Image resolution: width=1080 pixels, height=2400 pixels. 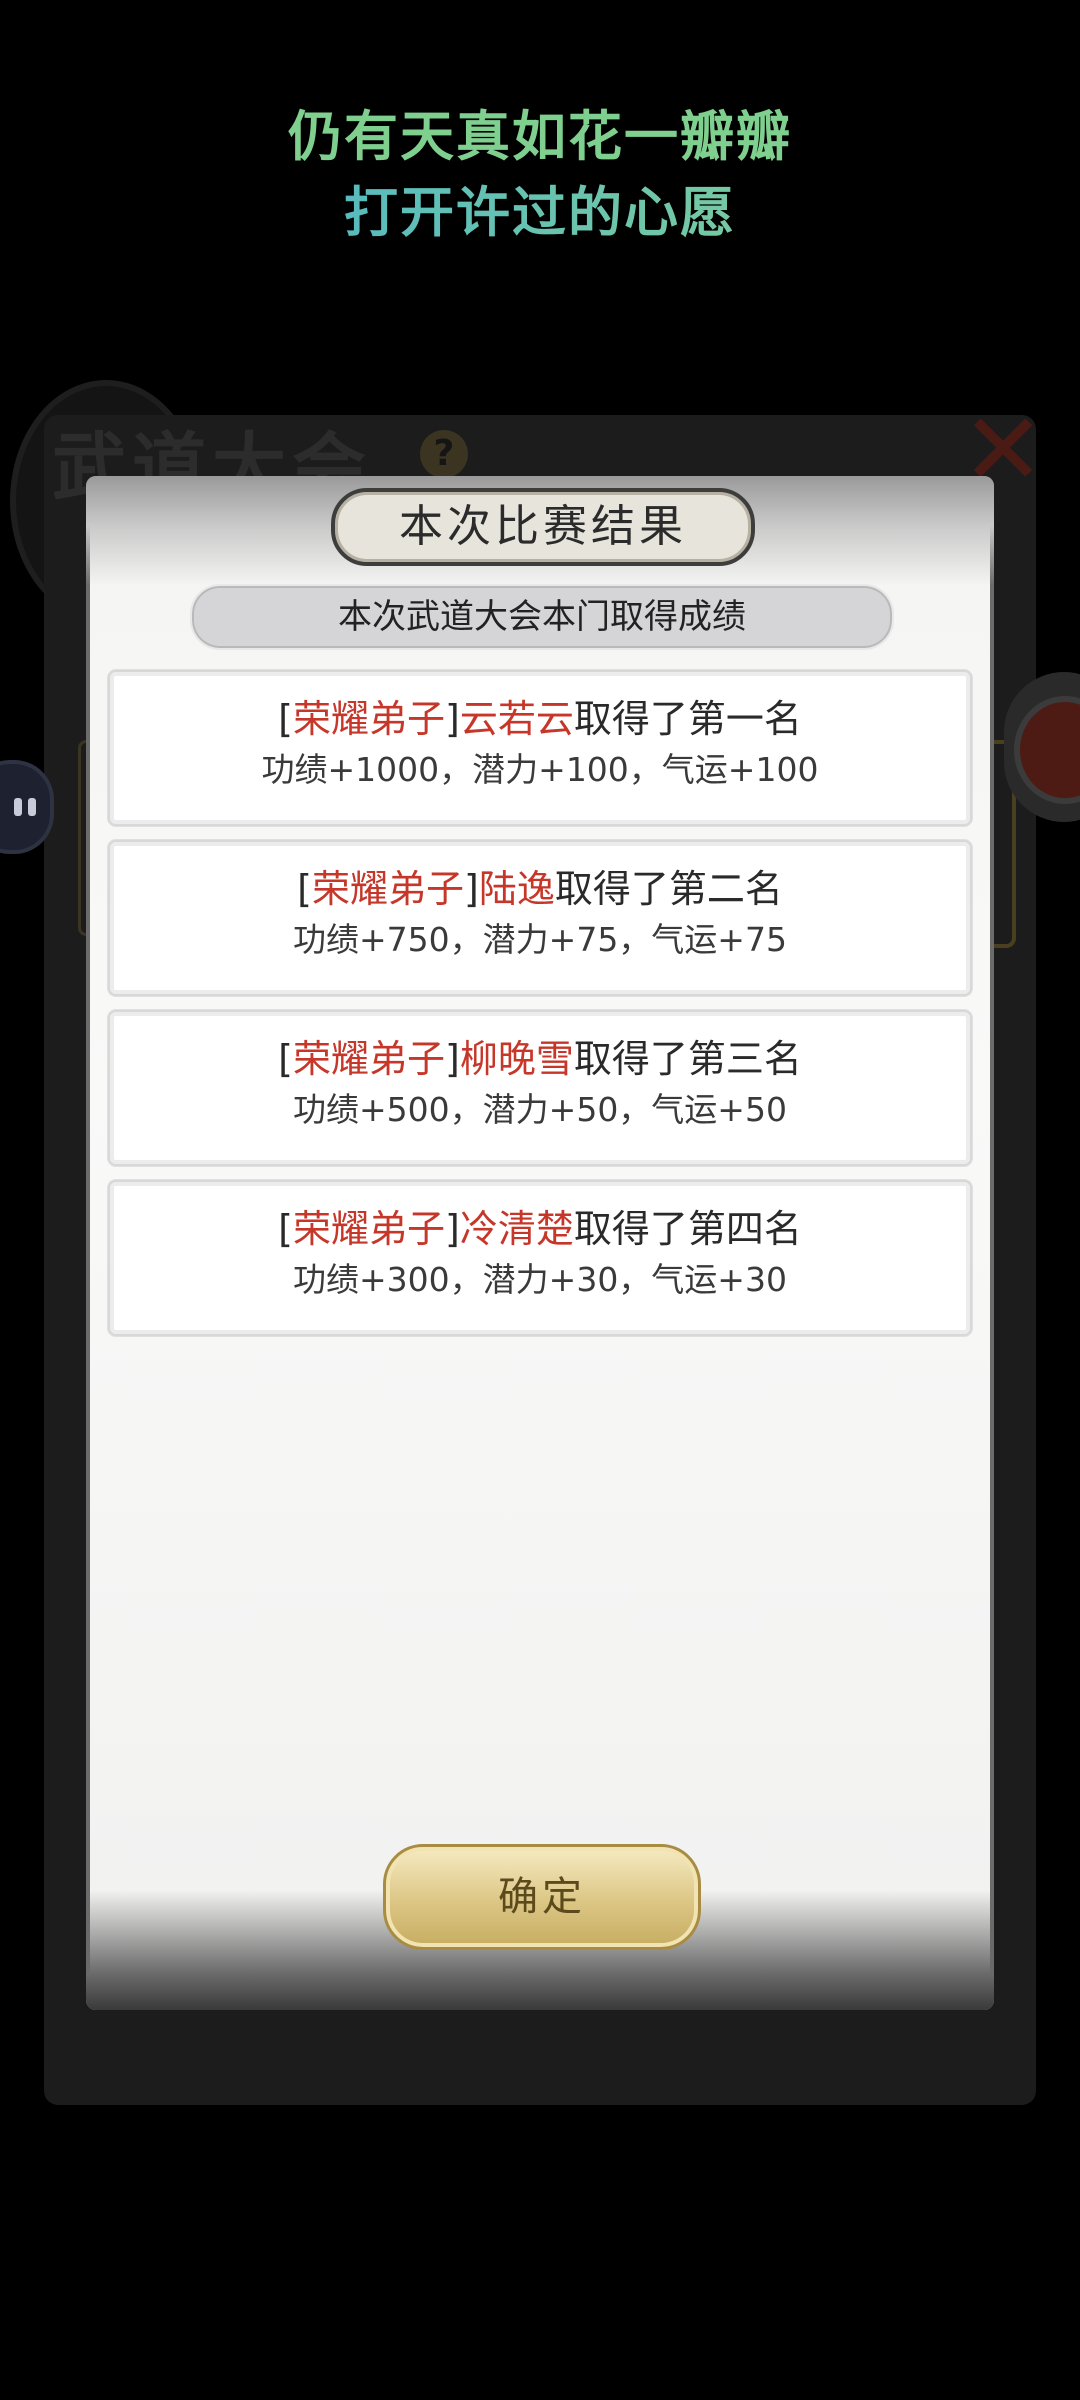 What do you see at coordinates (668, 889) in the screenshot?
I see `rank-text: 取得了第二名` at bounding box center [668, 889].